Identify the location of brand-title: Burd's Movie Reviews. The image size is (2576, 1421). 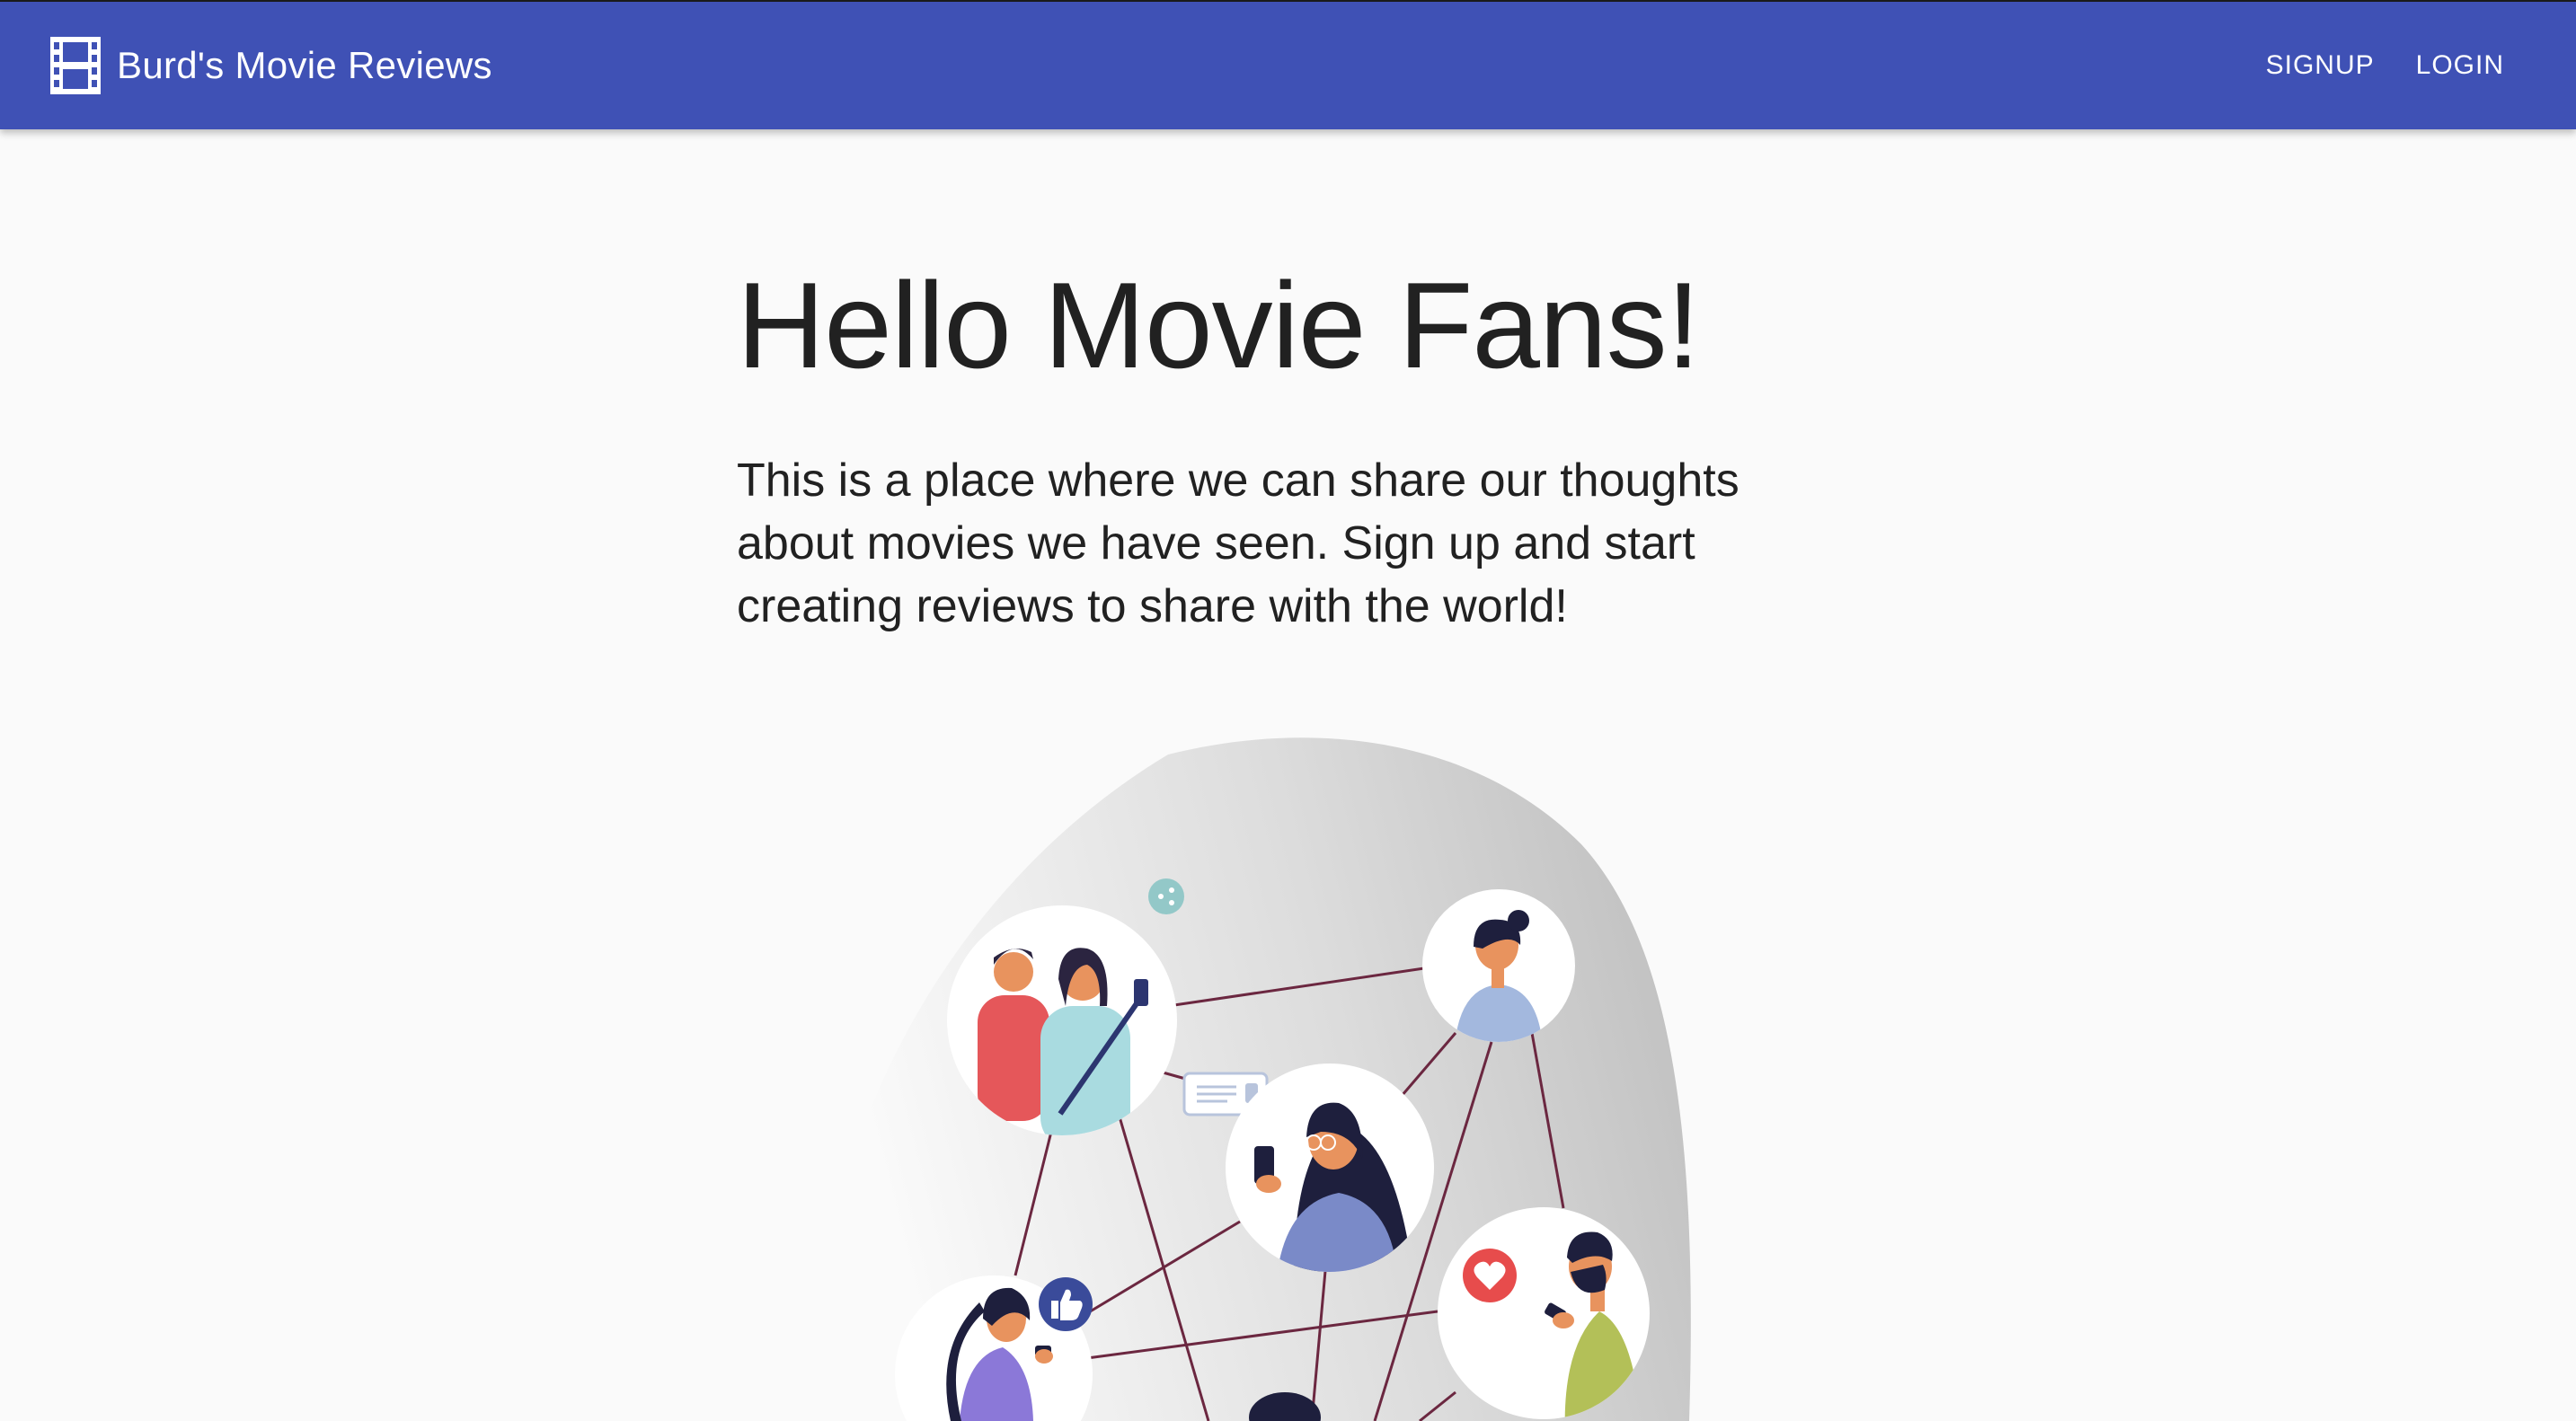
(304, 65).